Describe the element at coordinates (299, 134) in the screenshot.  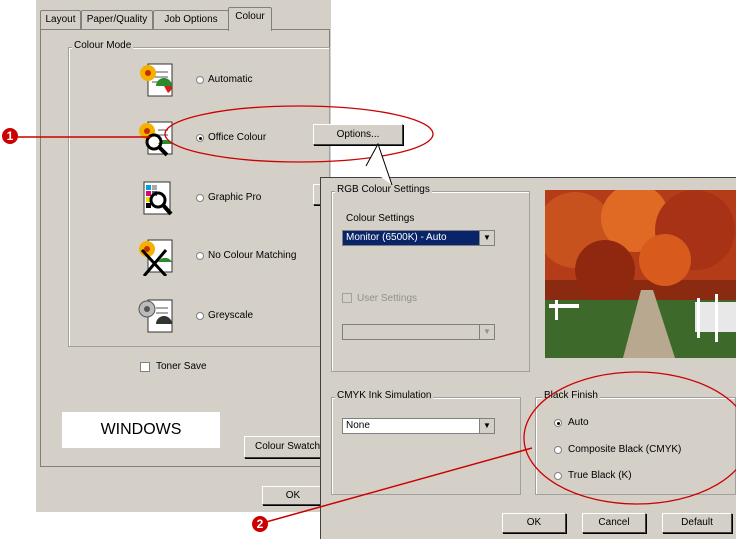
I see `callout-1-ellipse` at that location.